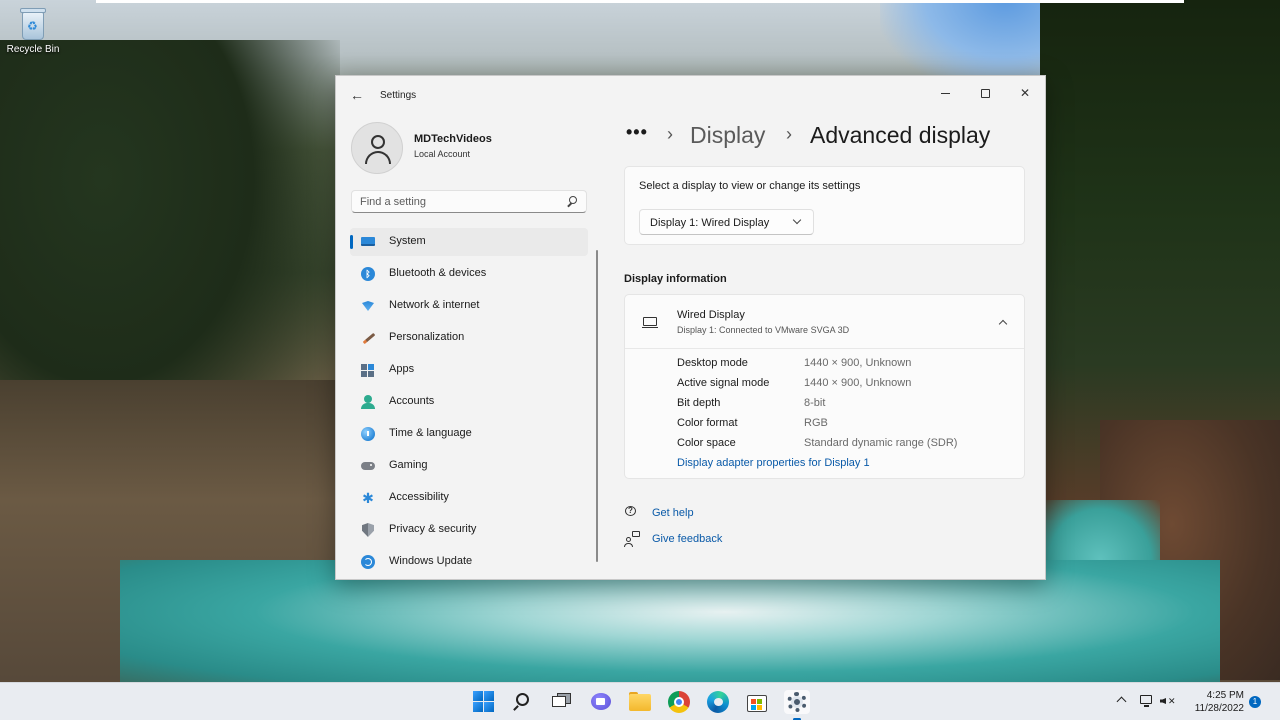  I want to click on chrome-button, so click(679, 702).